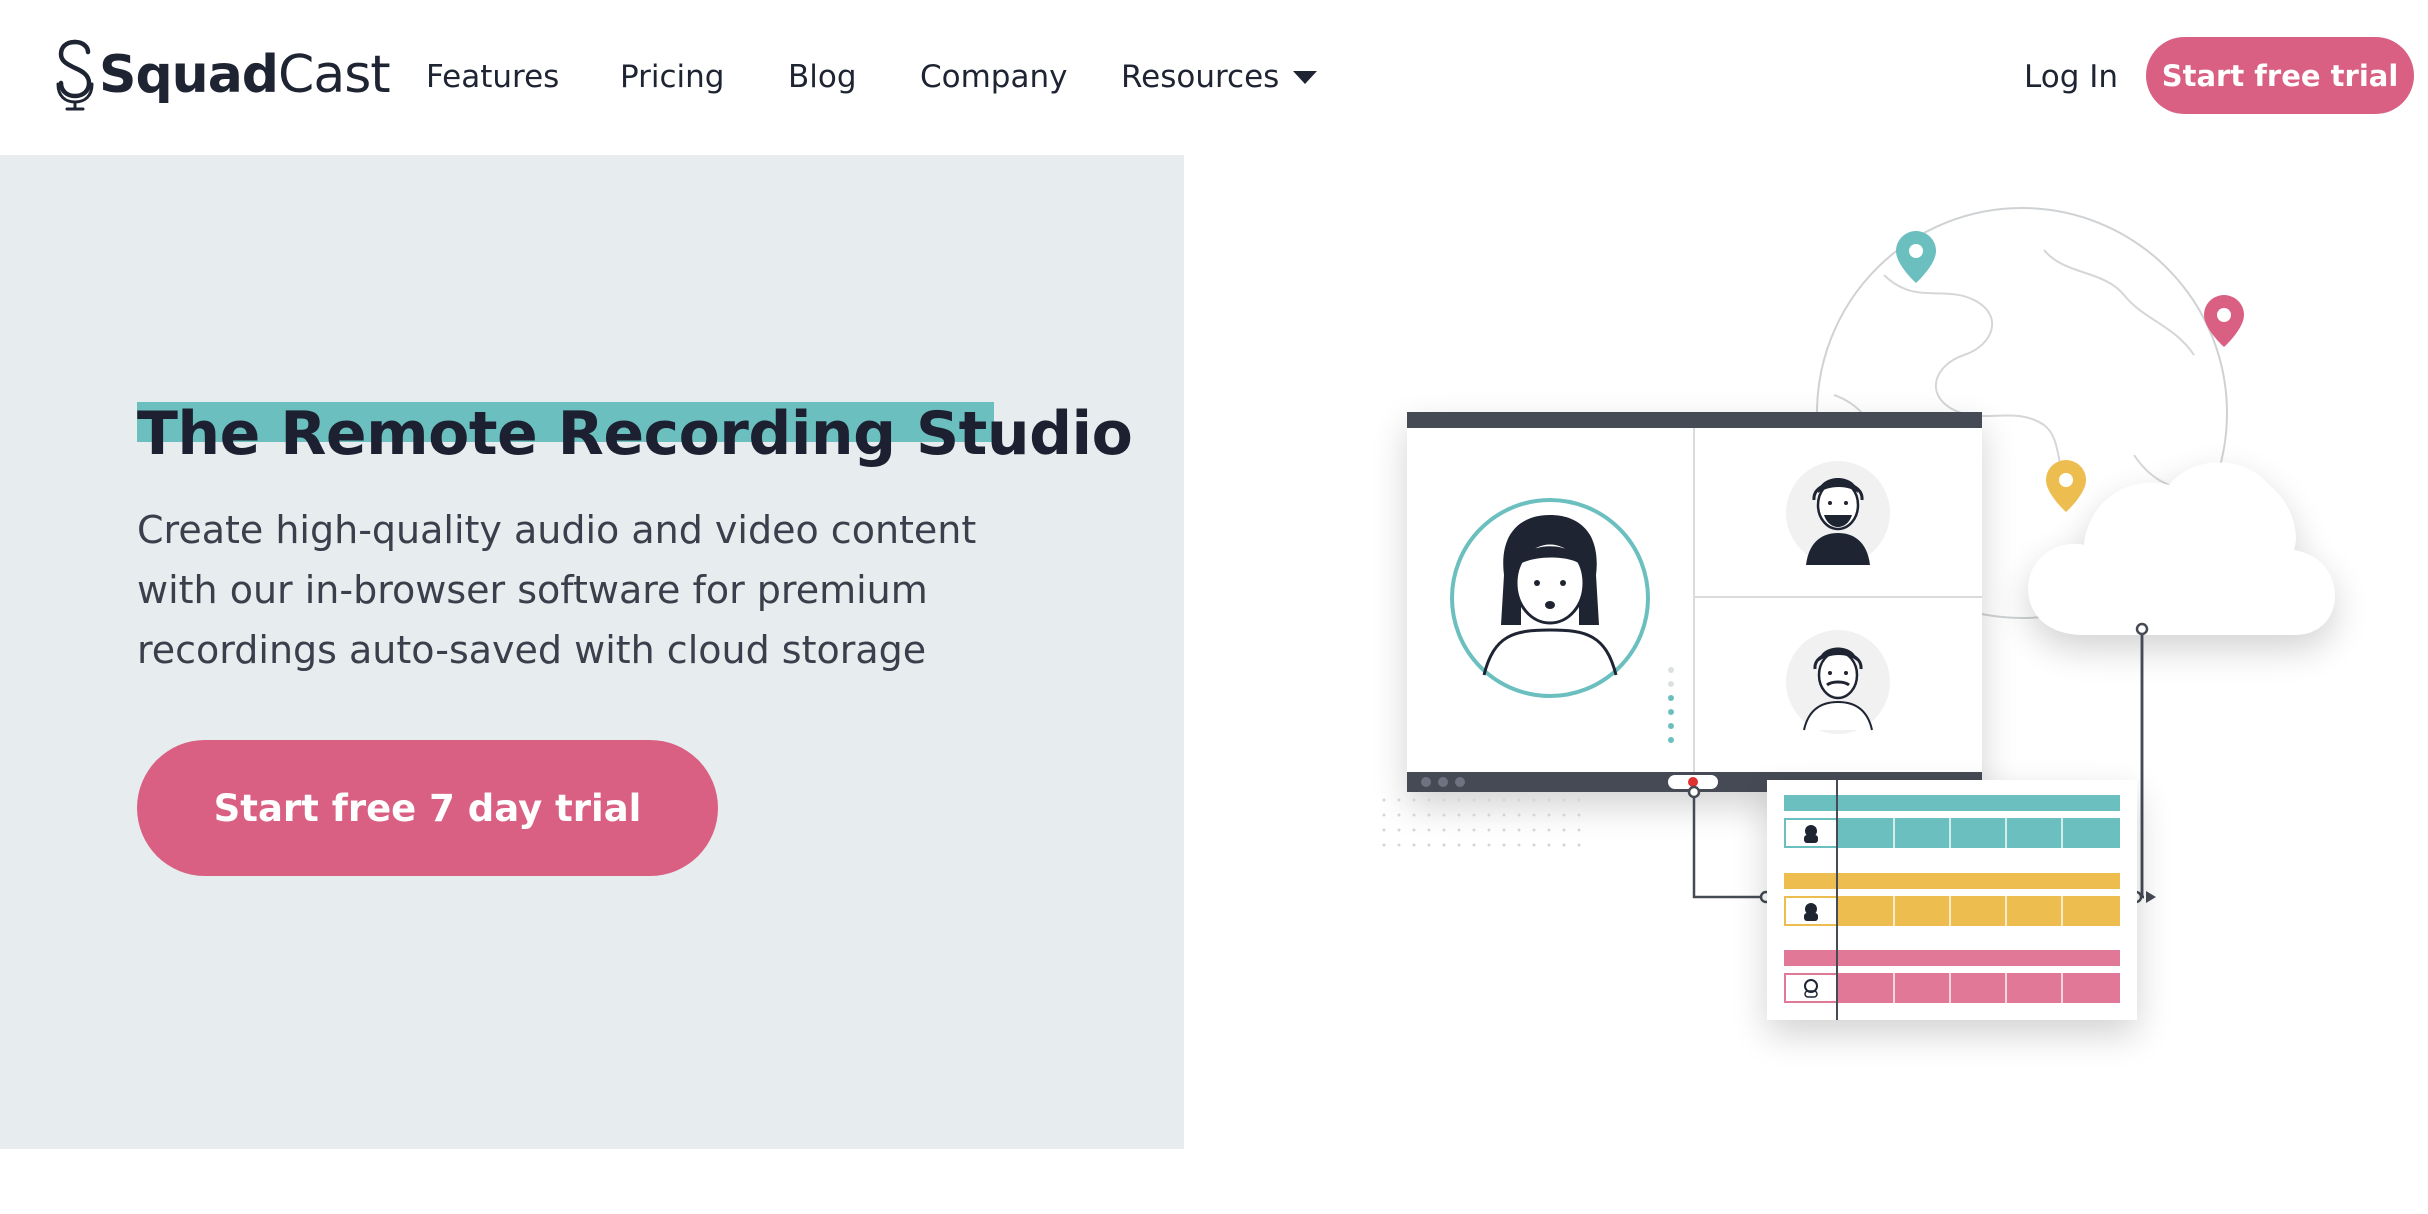 The image size is (2428, 1214). Describe the element at coordinates (75, 75) in the screenshot. I see `microphone-s-logo-icon` at that location.